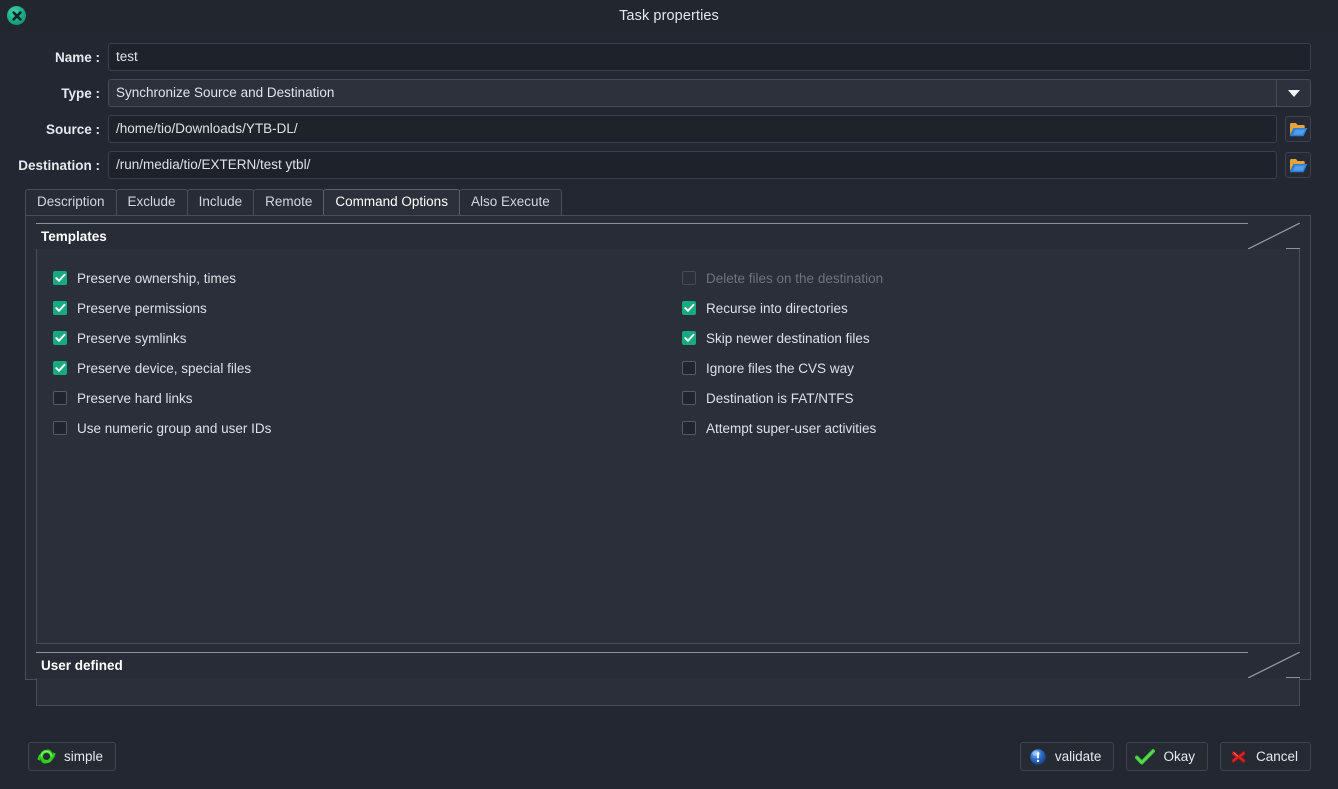 The width and height of the screenshot is (1338, 789). I want to click on validate-button: validate, so click(1067, 756).